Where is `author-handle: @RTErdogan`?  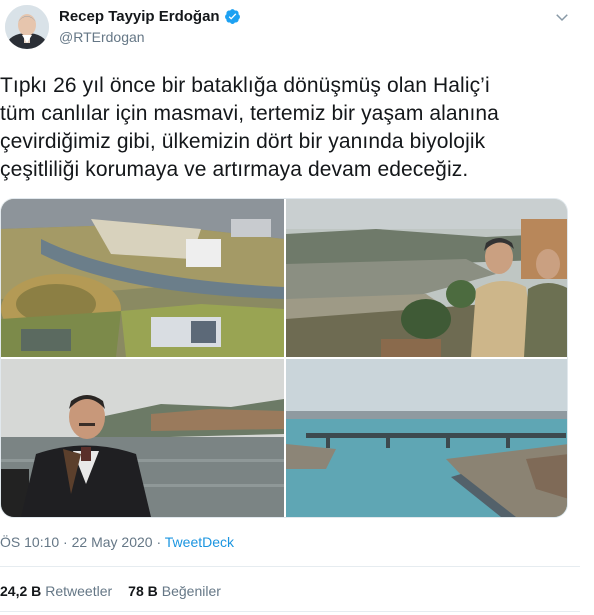 author-handle: @RTErdogan is located at coordinates (150, 37).